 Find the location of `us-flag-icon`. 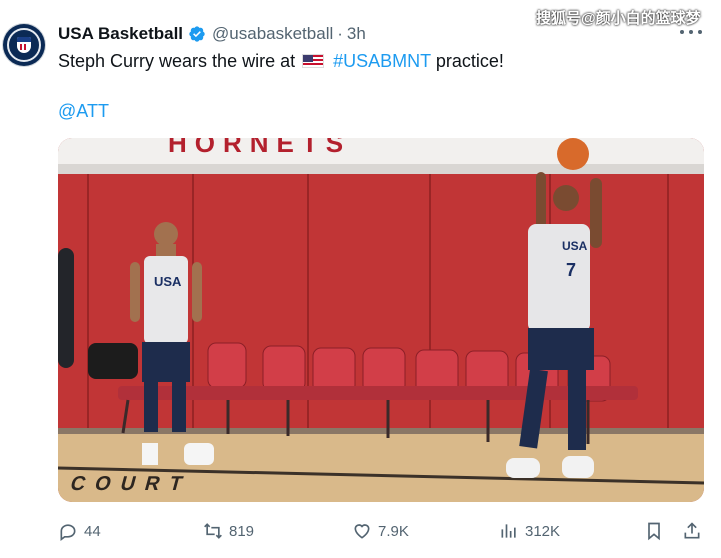

us-flag-icon is located at coordinates (313, 61).